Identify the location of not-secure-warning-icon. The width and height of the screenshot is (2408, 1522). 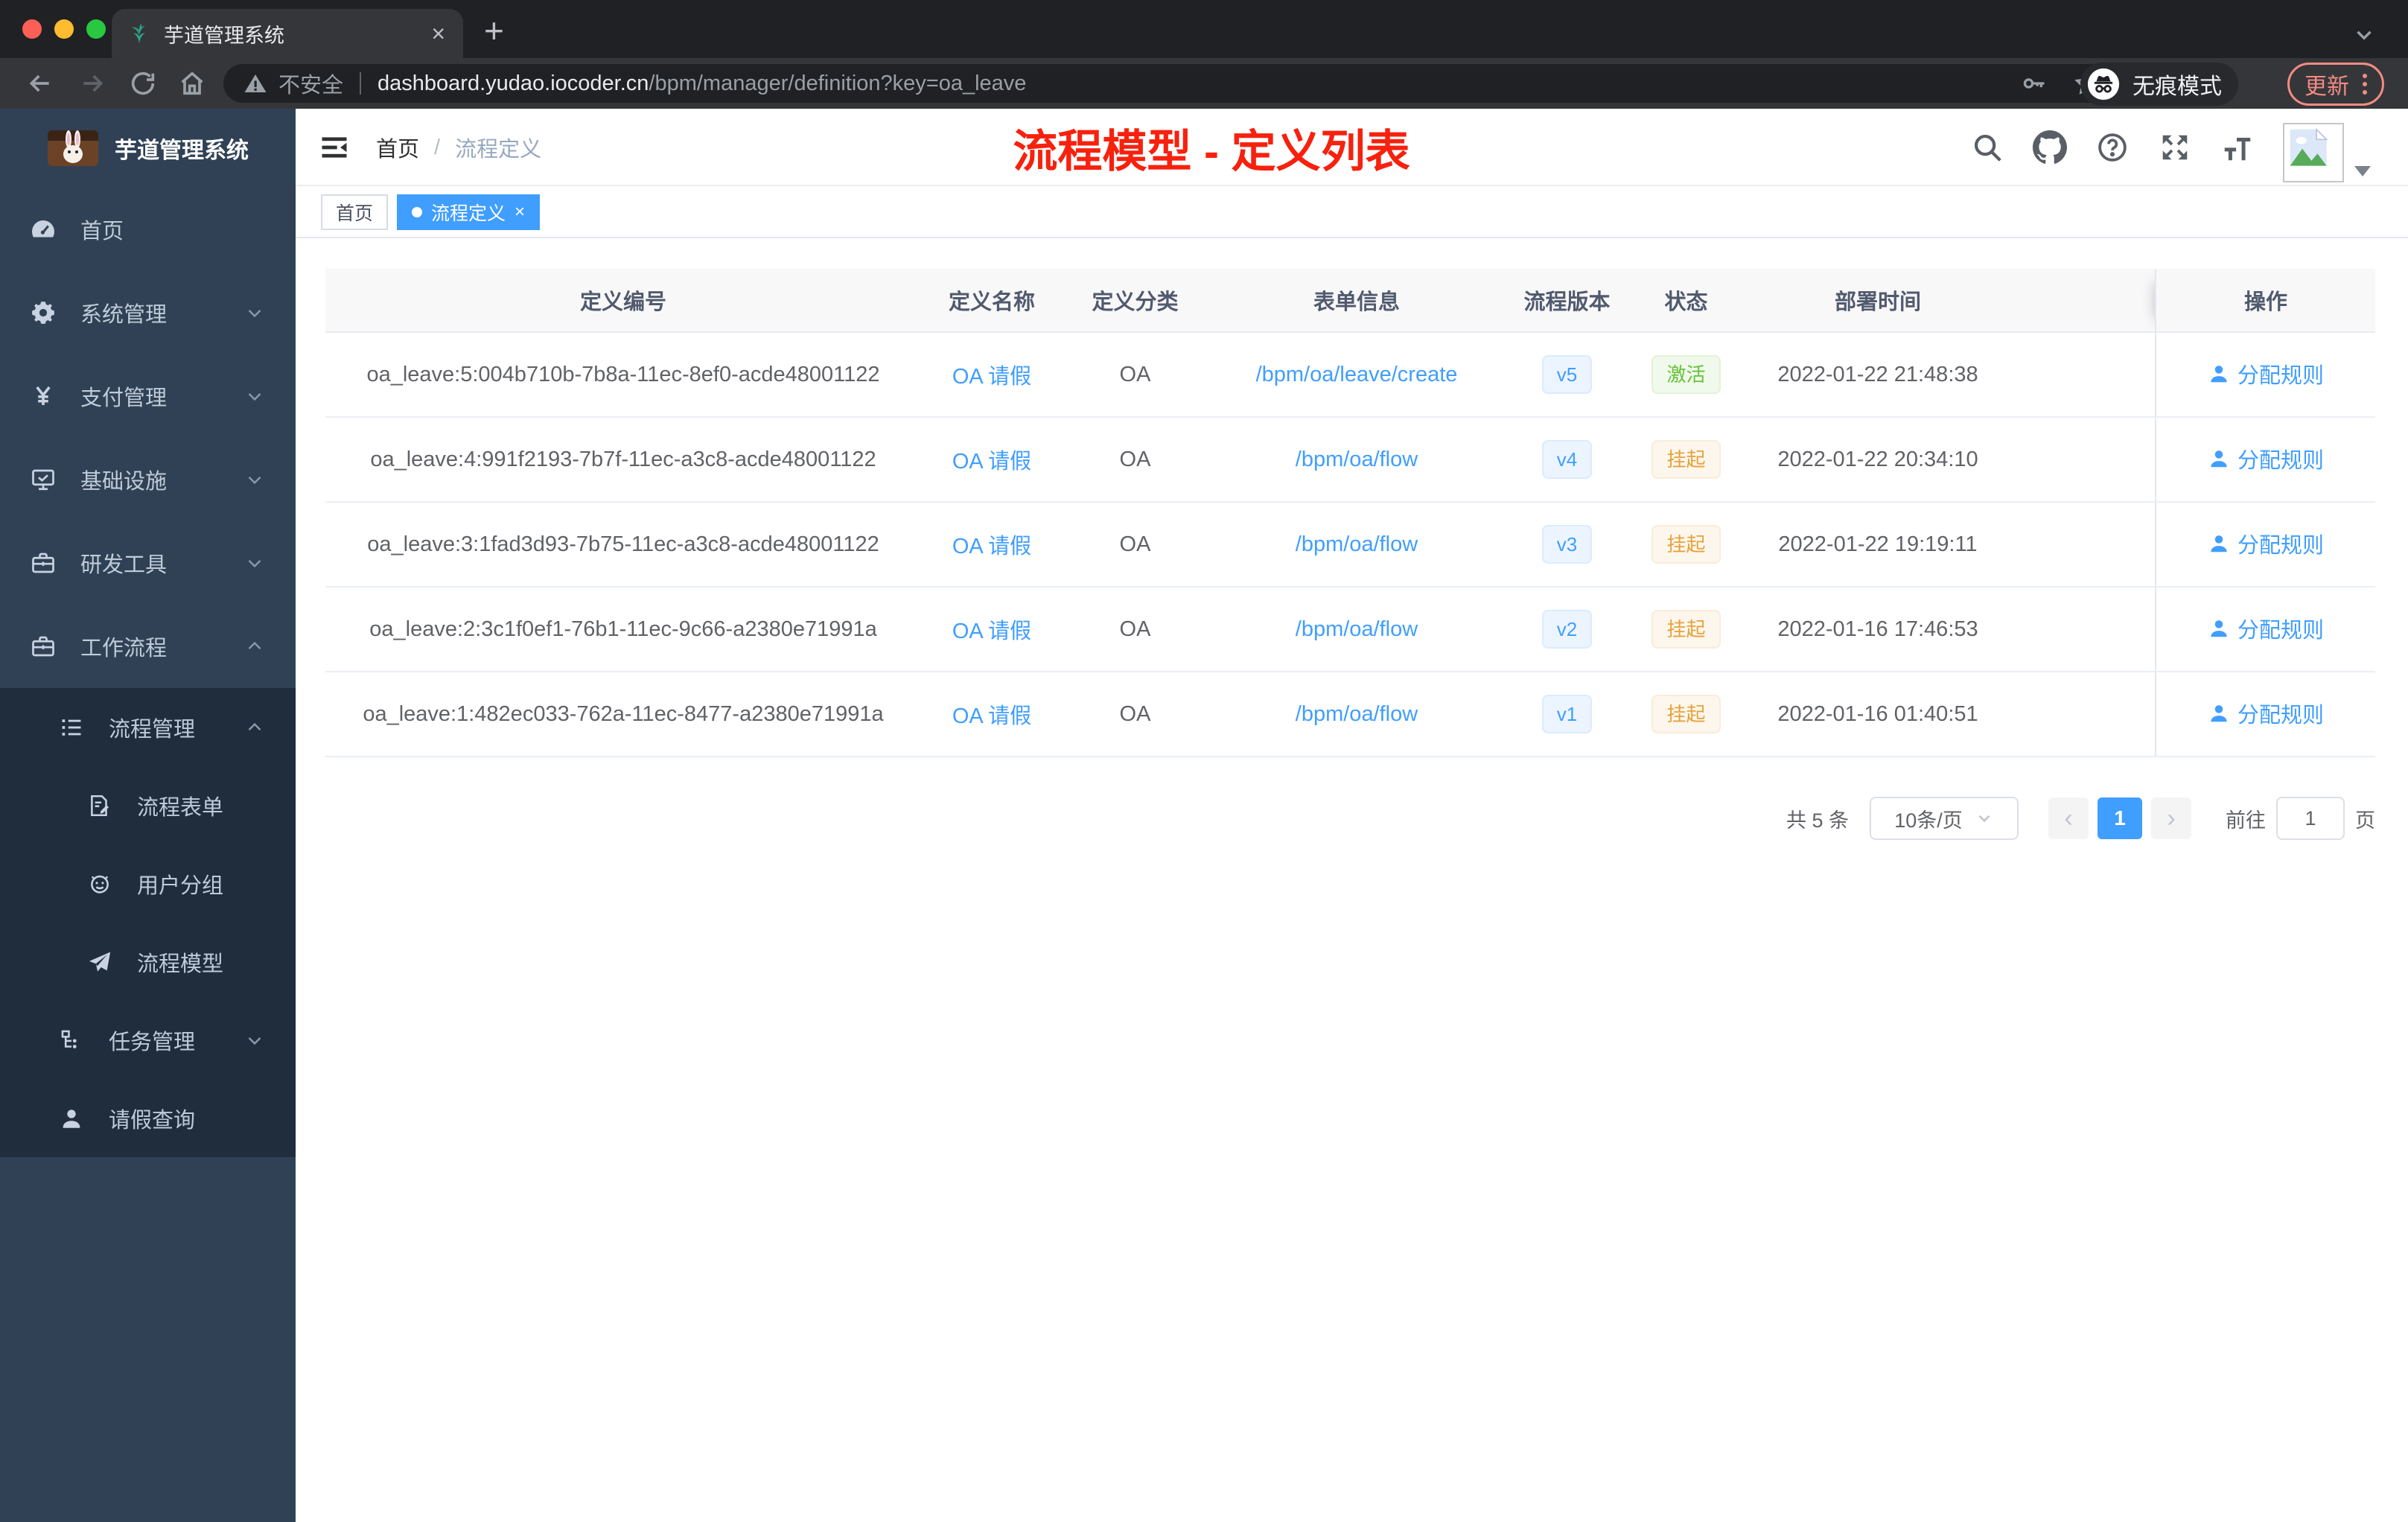
(255, 83).